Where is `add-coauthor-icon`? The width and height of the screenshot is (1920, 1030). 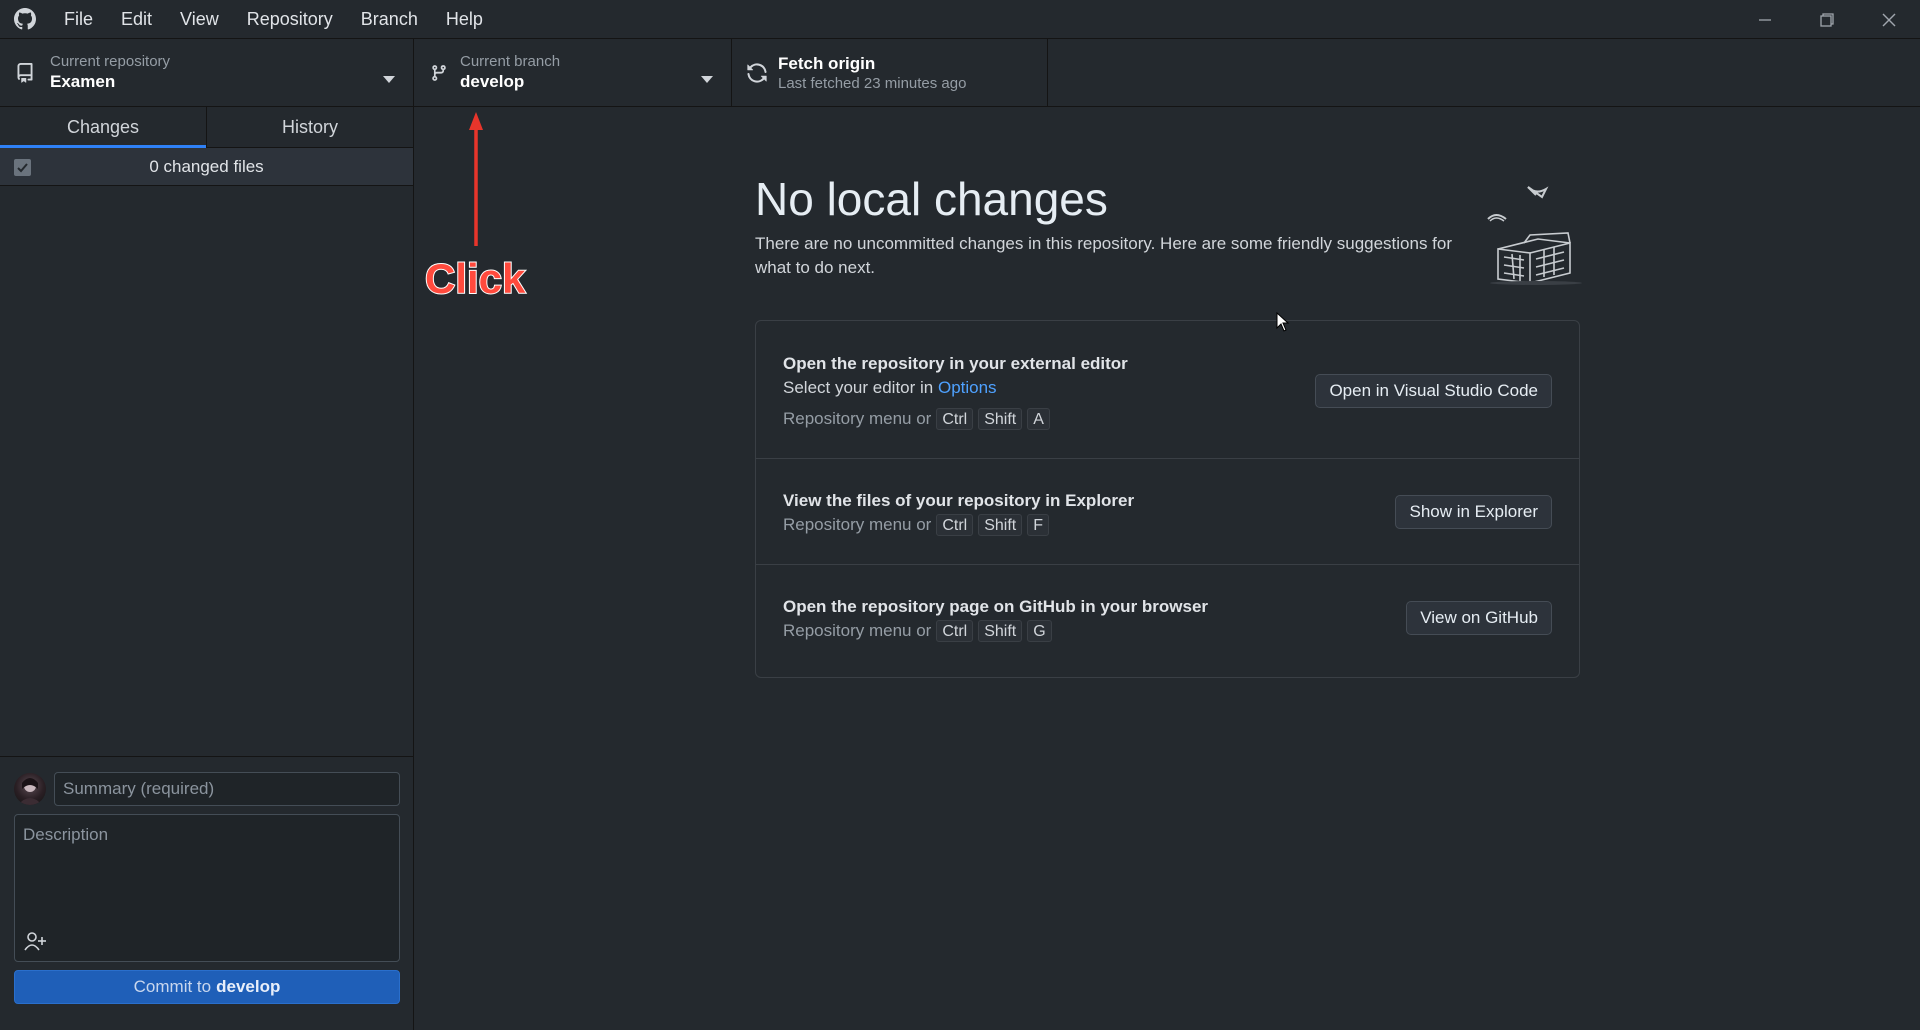
add-coauthor-icon is located at coordinates (35, 941).